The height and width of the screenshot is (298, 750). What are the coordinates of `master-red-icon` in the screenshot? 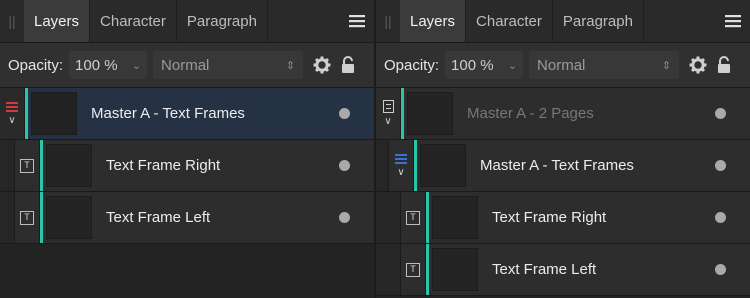 It's located at (12, 106).